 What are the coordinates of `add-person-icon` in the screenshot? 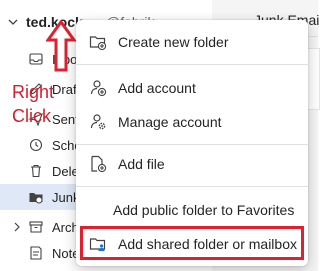 It's located at (98, 88).